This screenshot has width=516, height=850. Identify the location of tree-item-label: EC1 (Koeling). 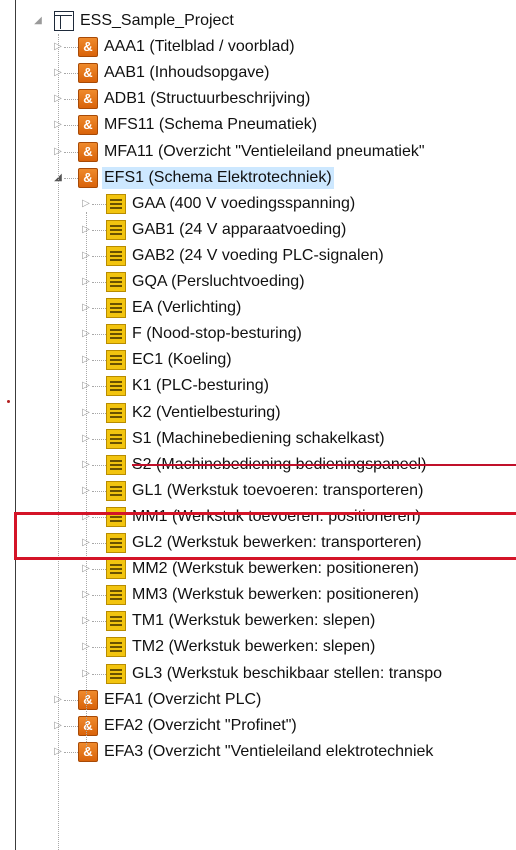
(182, 360).